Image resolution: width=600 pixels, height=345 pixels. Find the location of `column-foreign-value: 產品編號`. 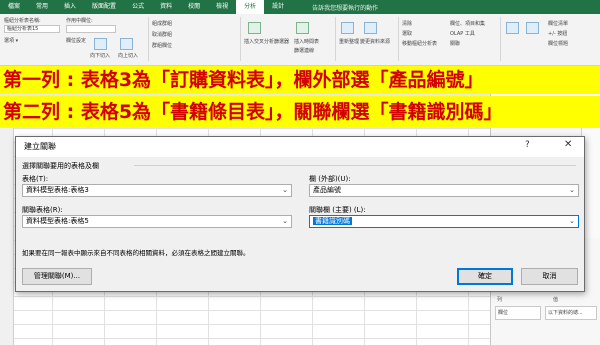

column-foreign-value: 產品編號 is located at coordinates (327, 190).